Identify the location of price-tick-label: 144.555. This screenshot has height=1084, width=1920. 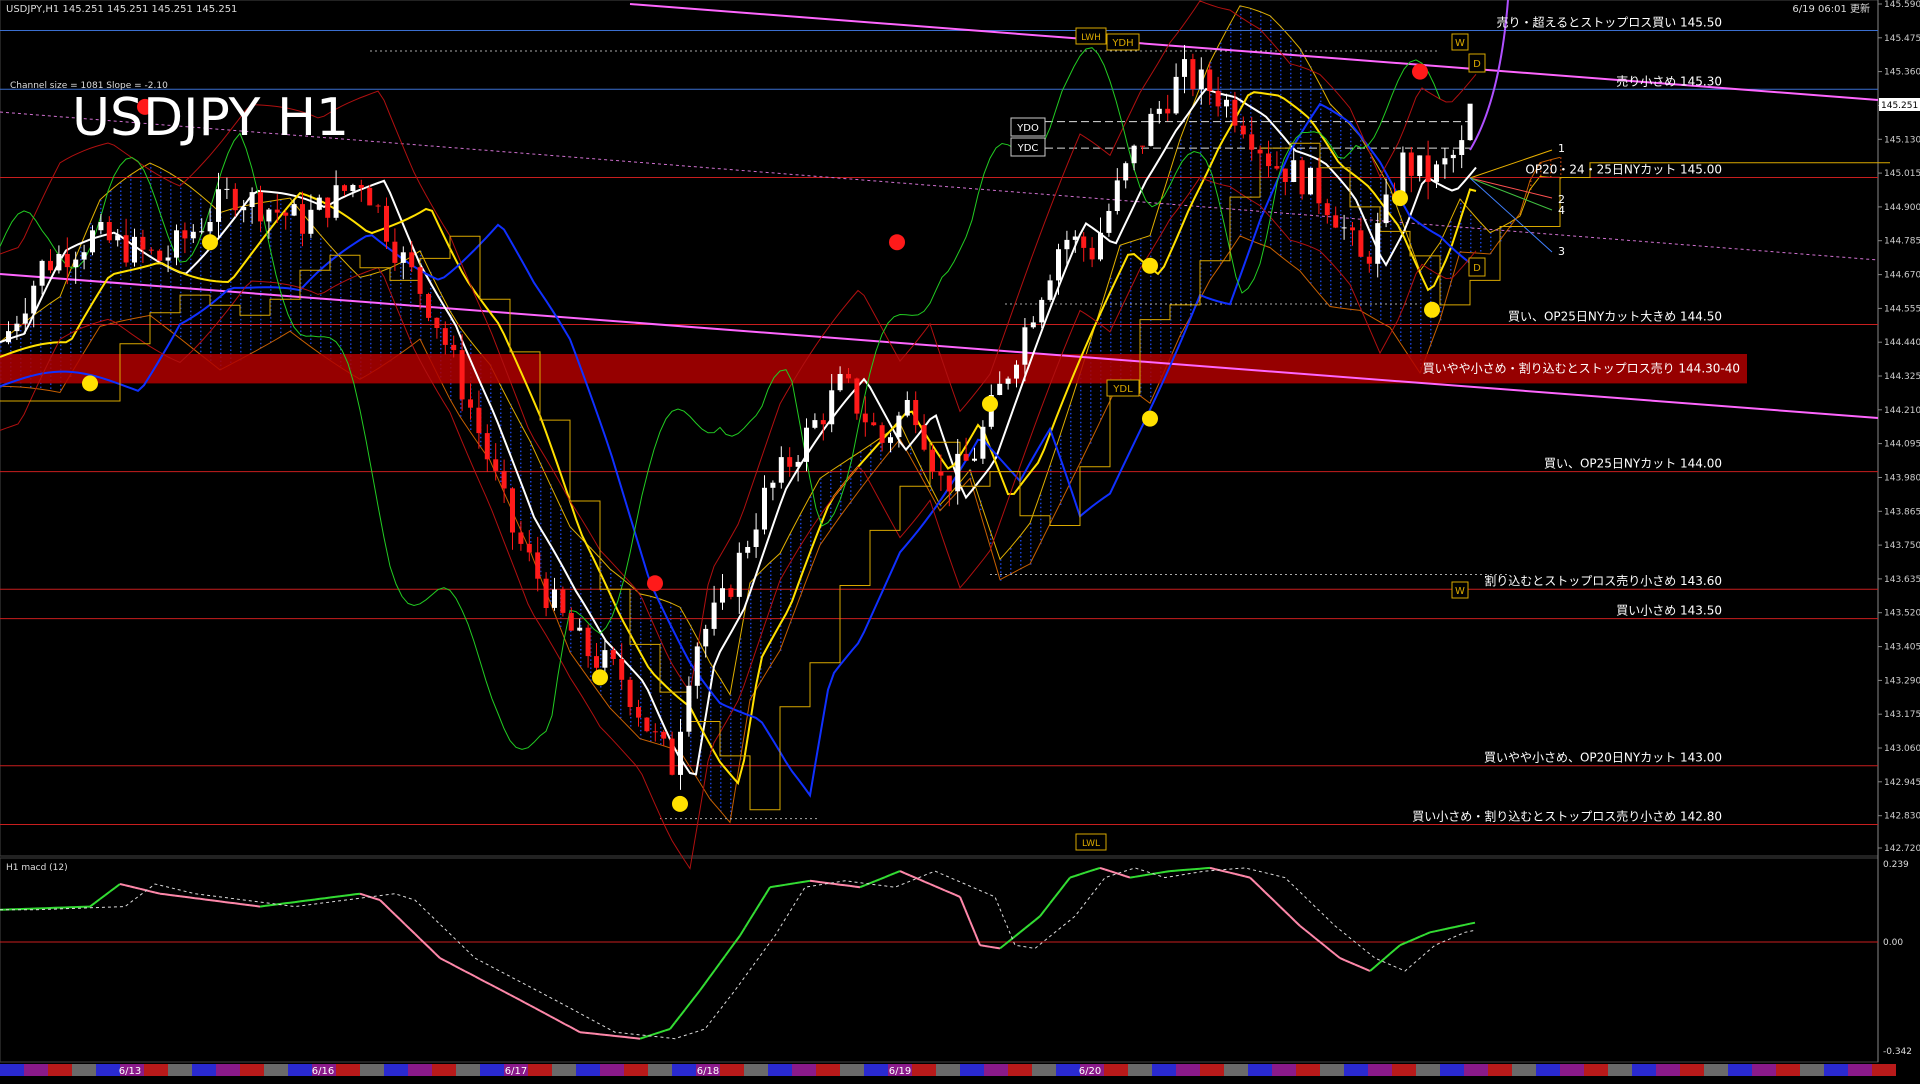
(1902, 309).